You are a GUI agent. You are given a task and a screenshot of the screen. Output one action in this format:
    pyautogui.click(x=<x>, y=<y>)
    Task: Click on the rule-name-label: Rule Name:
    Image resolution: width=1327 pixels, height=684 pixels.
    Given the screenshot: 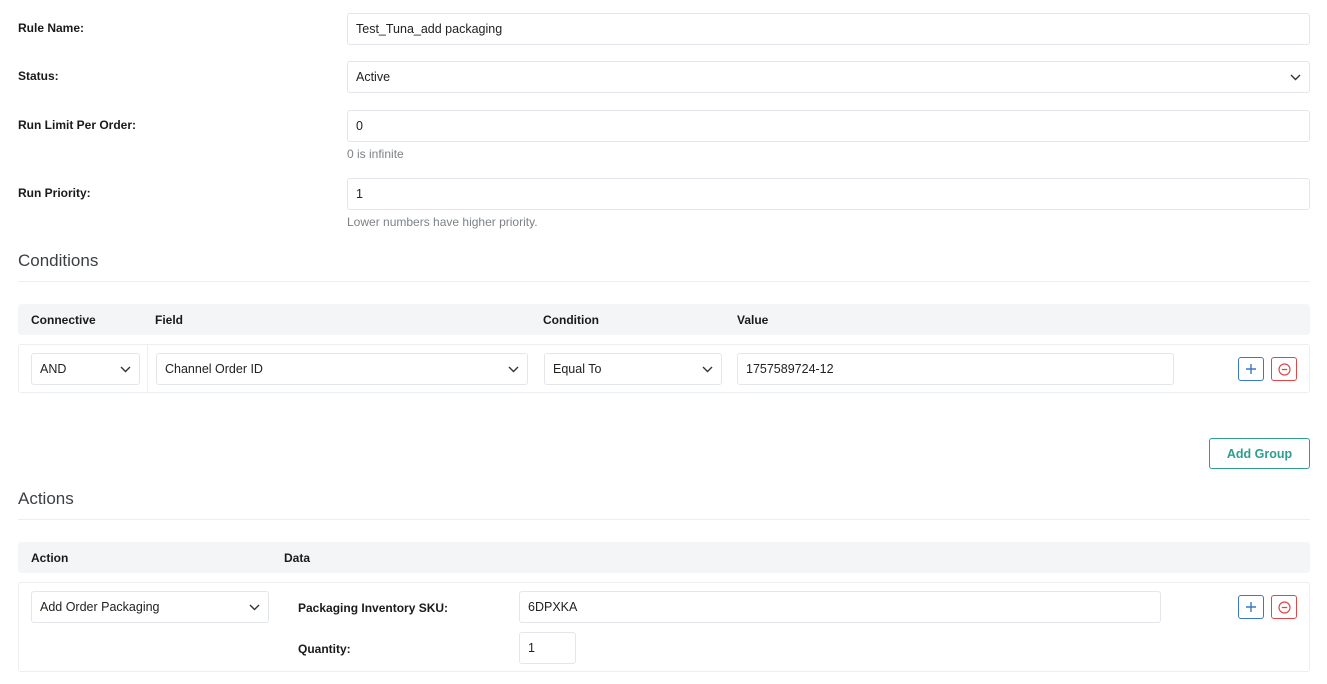 What is the action you would take?
    pyautogui.click(x=51, y=28)
    